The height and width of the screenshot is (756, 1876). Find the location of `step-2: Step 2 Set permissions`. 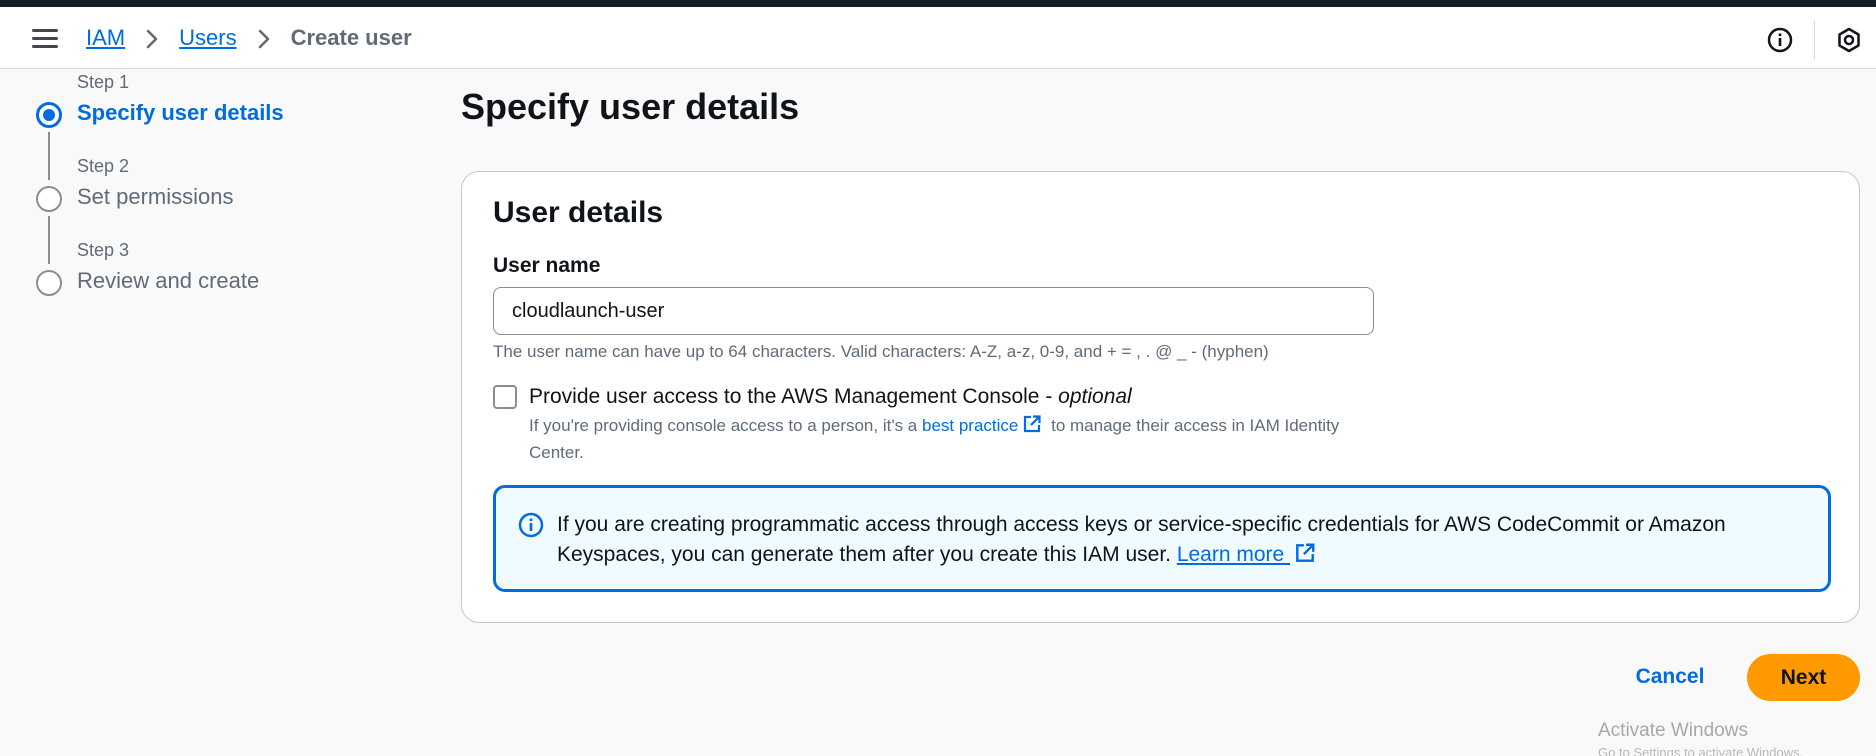

step-2: Step 2 Set permissions is located at coordinates (206, 209).